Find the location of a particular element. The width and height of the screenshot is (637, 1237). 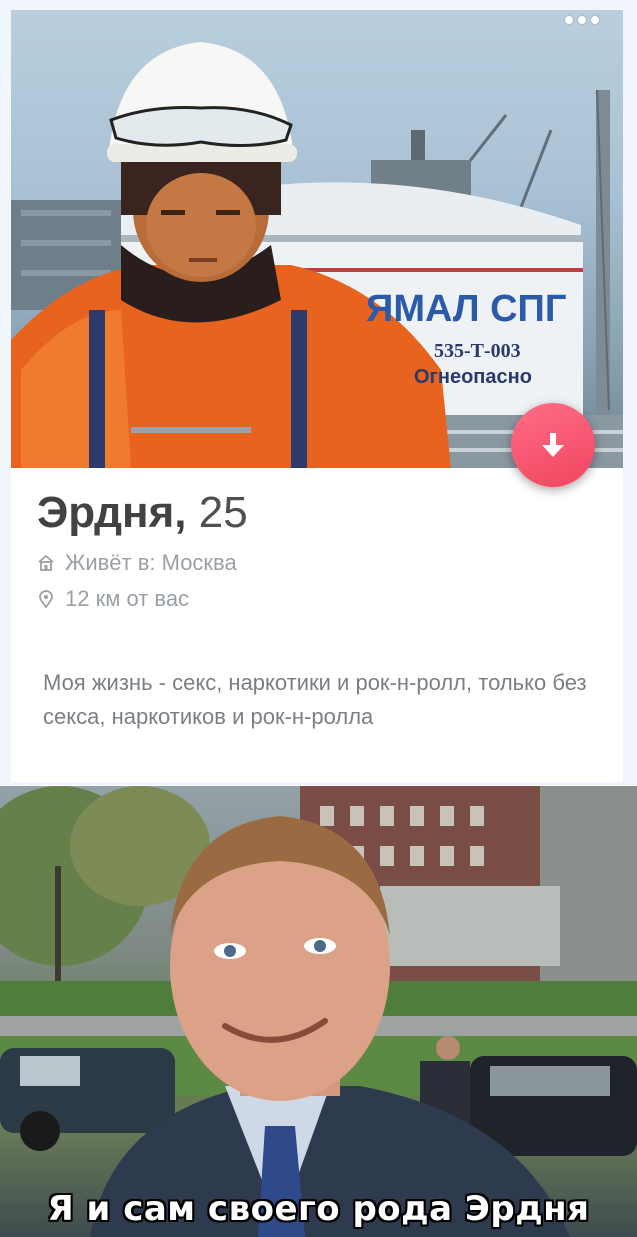

arrow-down-icon is located at coordinates (553, 445).